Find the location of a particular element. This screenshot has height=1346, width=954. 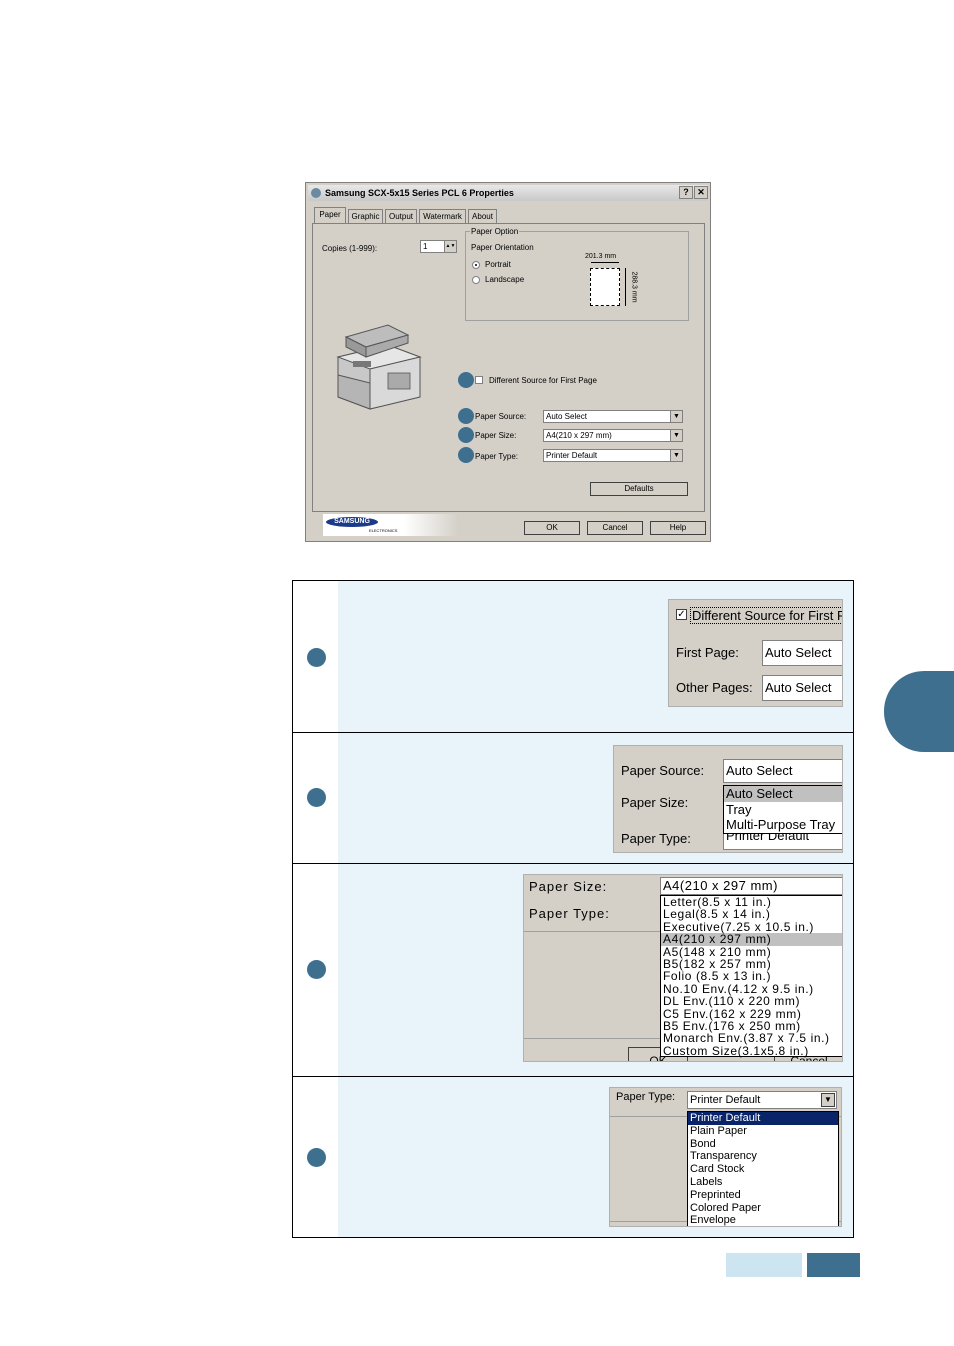

list-item: Printer Default is located at coordinates (763, 1118).